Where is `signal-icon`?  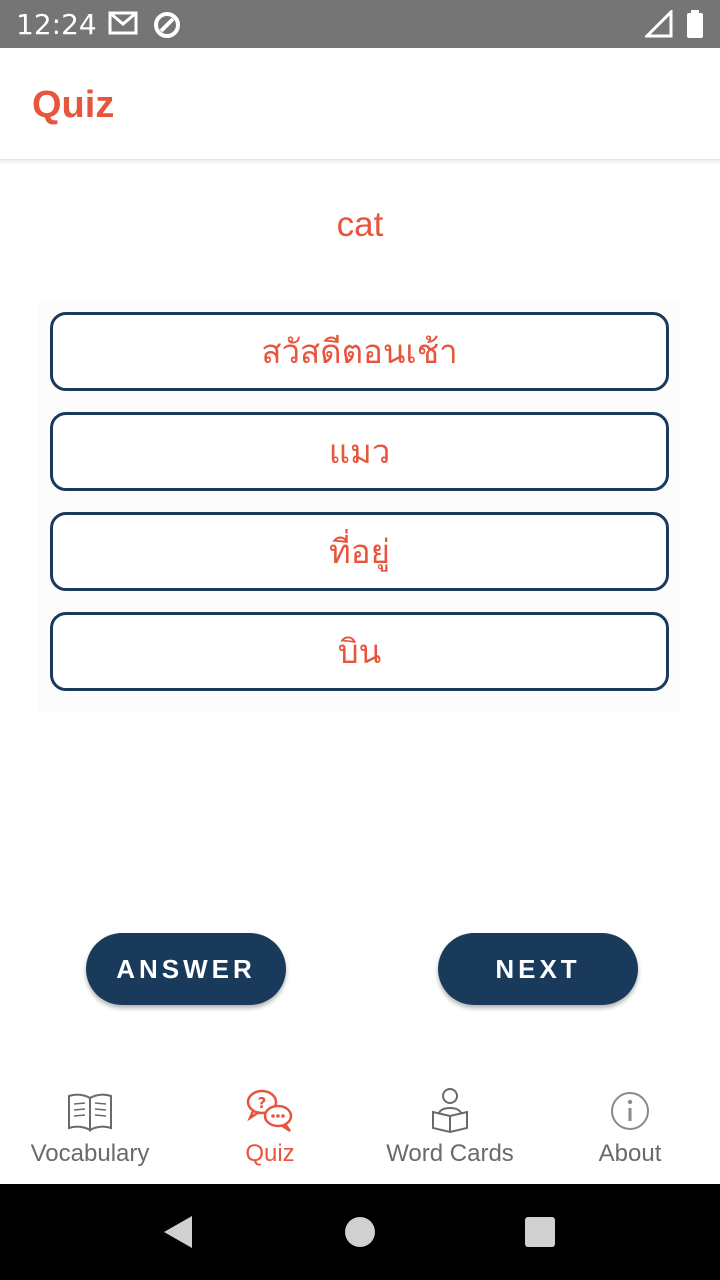
signal-icon is located at coordinates (658, 25).